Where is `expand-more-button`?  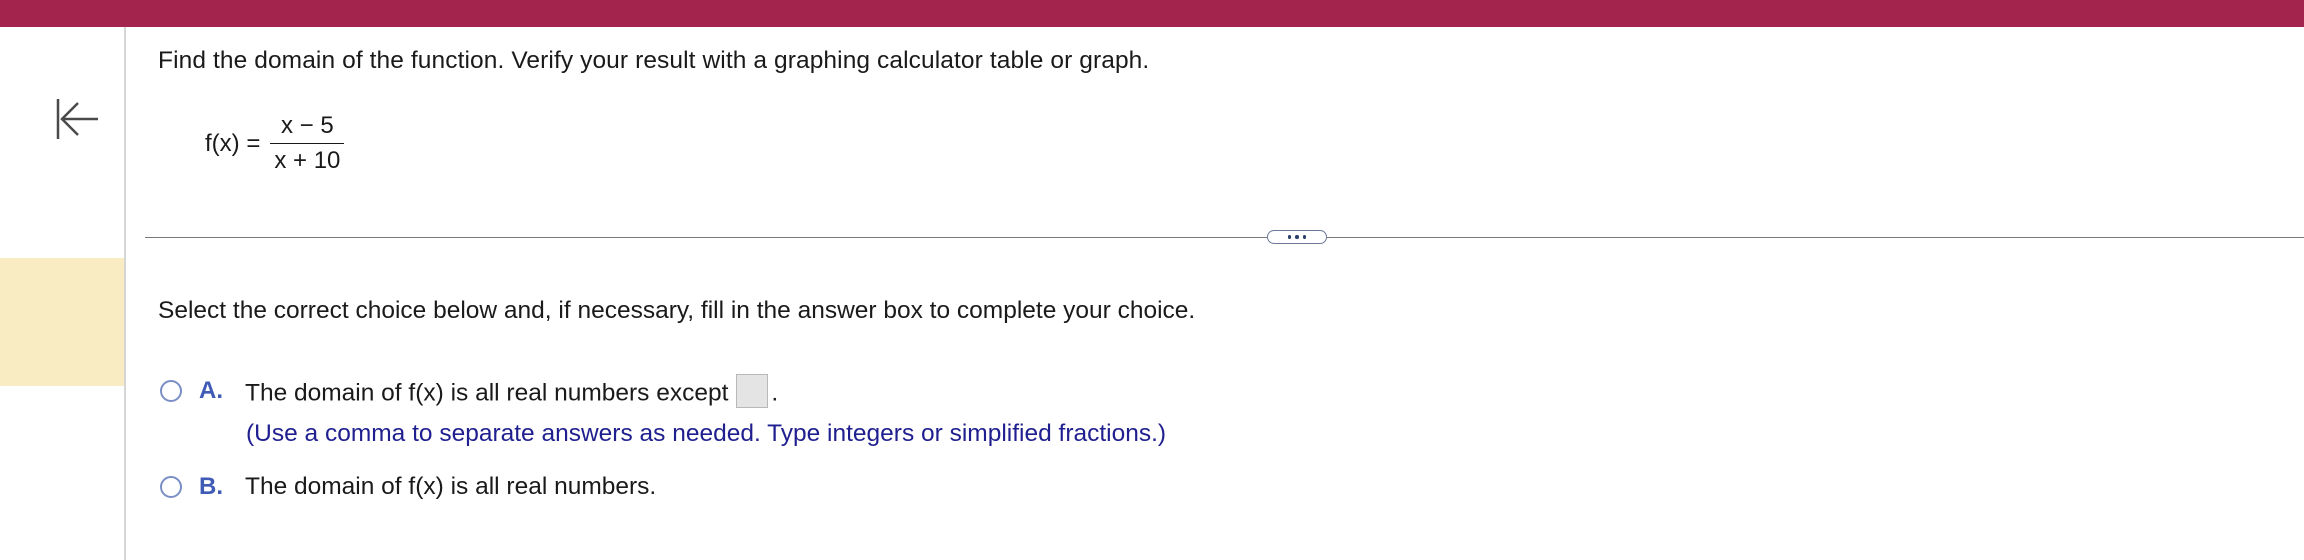
expand-more-button is located at coordinates (1297, 237).